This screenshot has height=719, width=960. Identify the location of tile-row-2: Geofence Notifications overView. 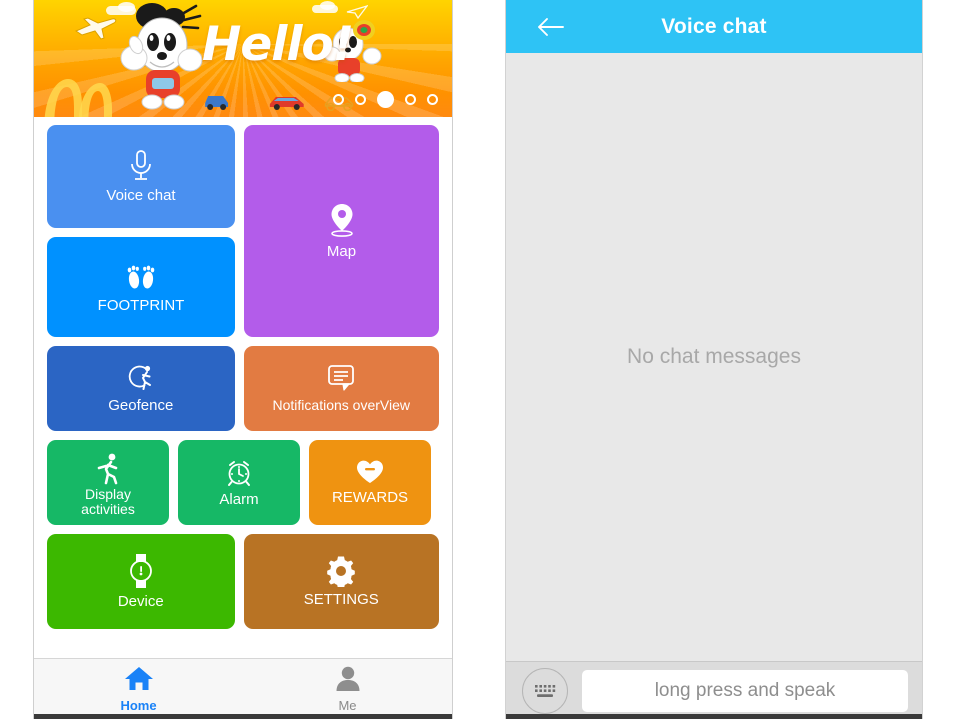
(243, 388).